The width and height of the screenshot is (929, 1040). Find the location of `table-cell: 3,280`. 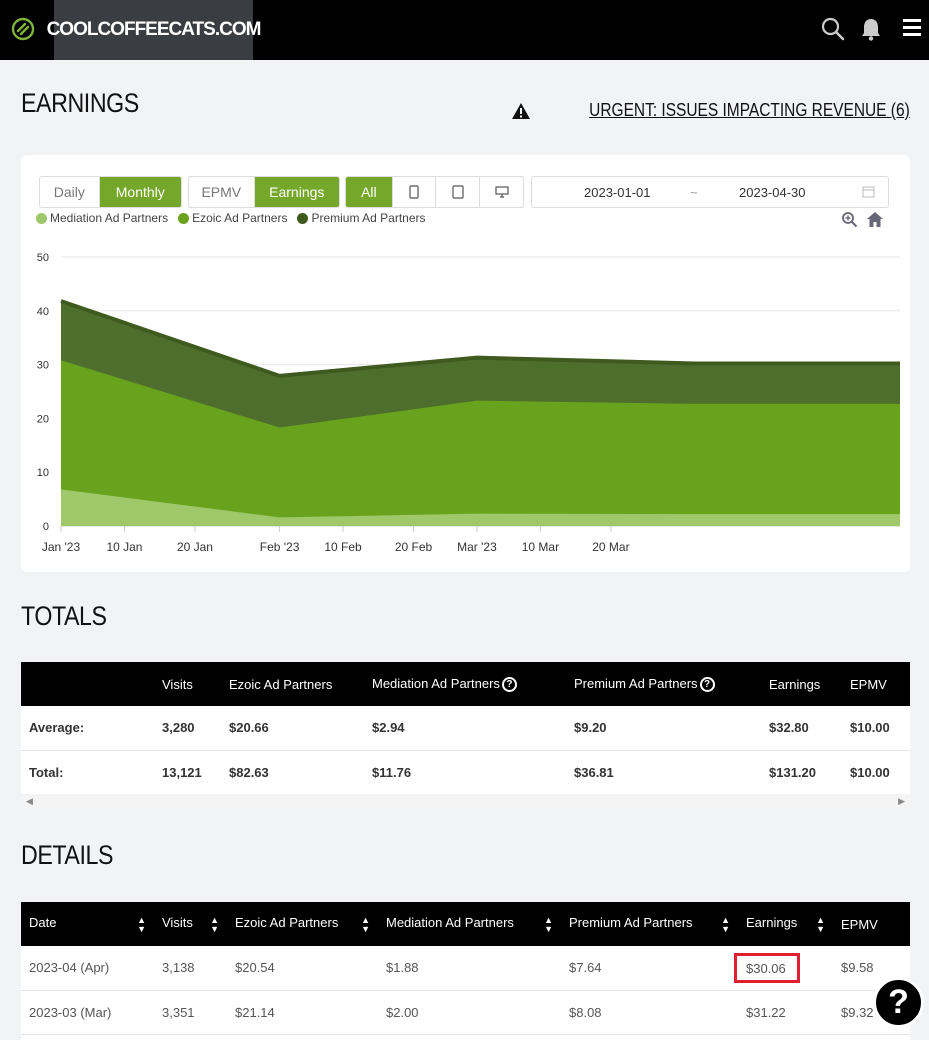

table-cell: 3,280 is located at coordinates (187, 728).